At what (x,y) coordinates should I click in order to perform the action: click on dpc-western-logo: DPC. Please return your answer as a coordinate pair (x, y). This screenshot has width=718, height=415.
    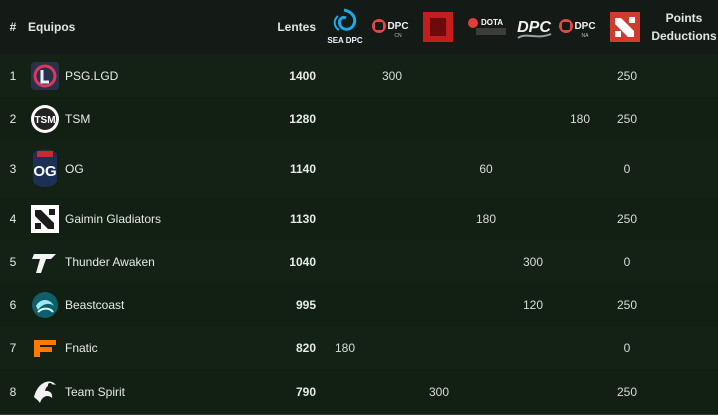
    Looking at the image, I should click on (534, 27).